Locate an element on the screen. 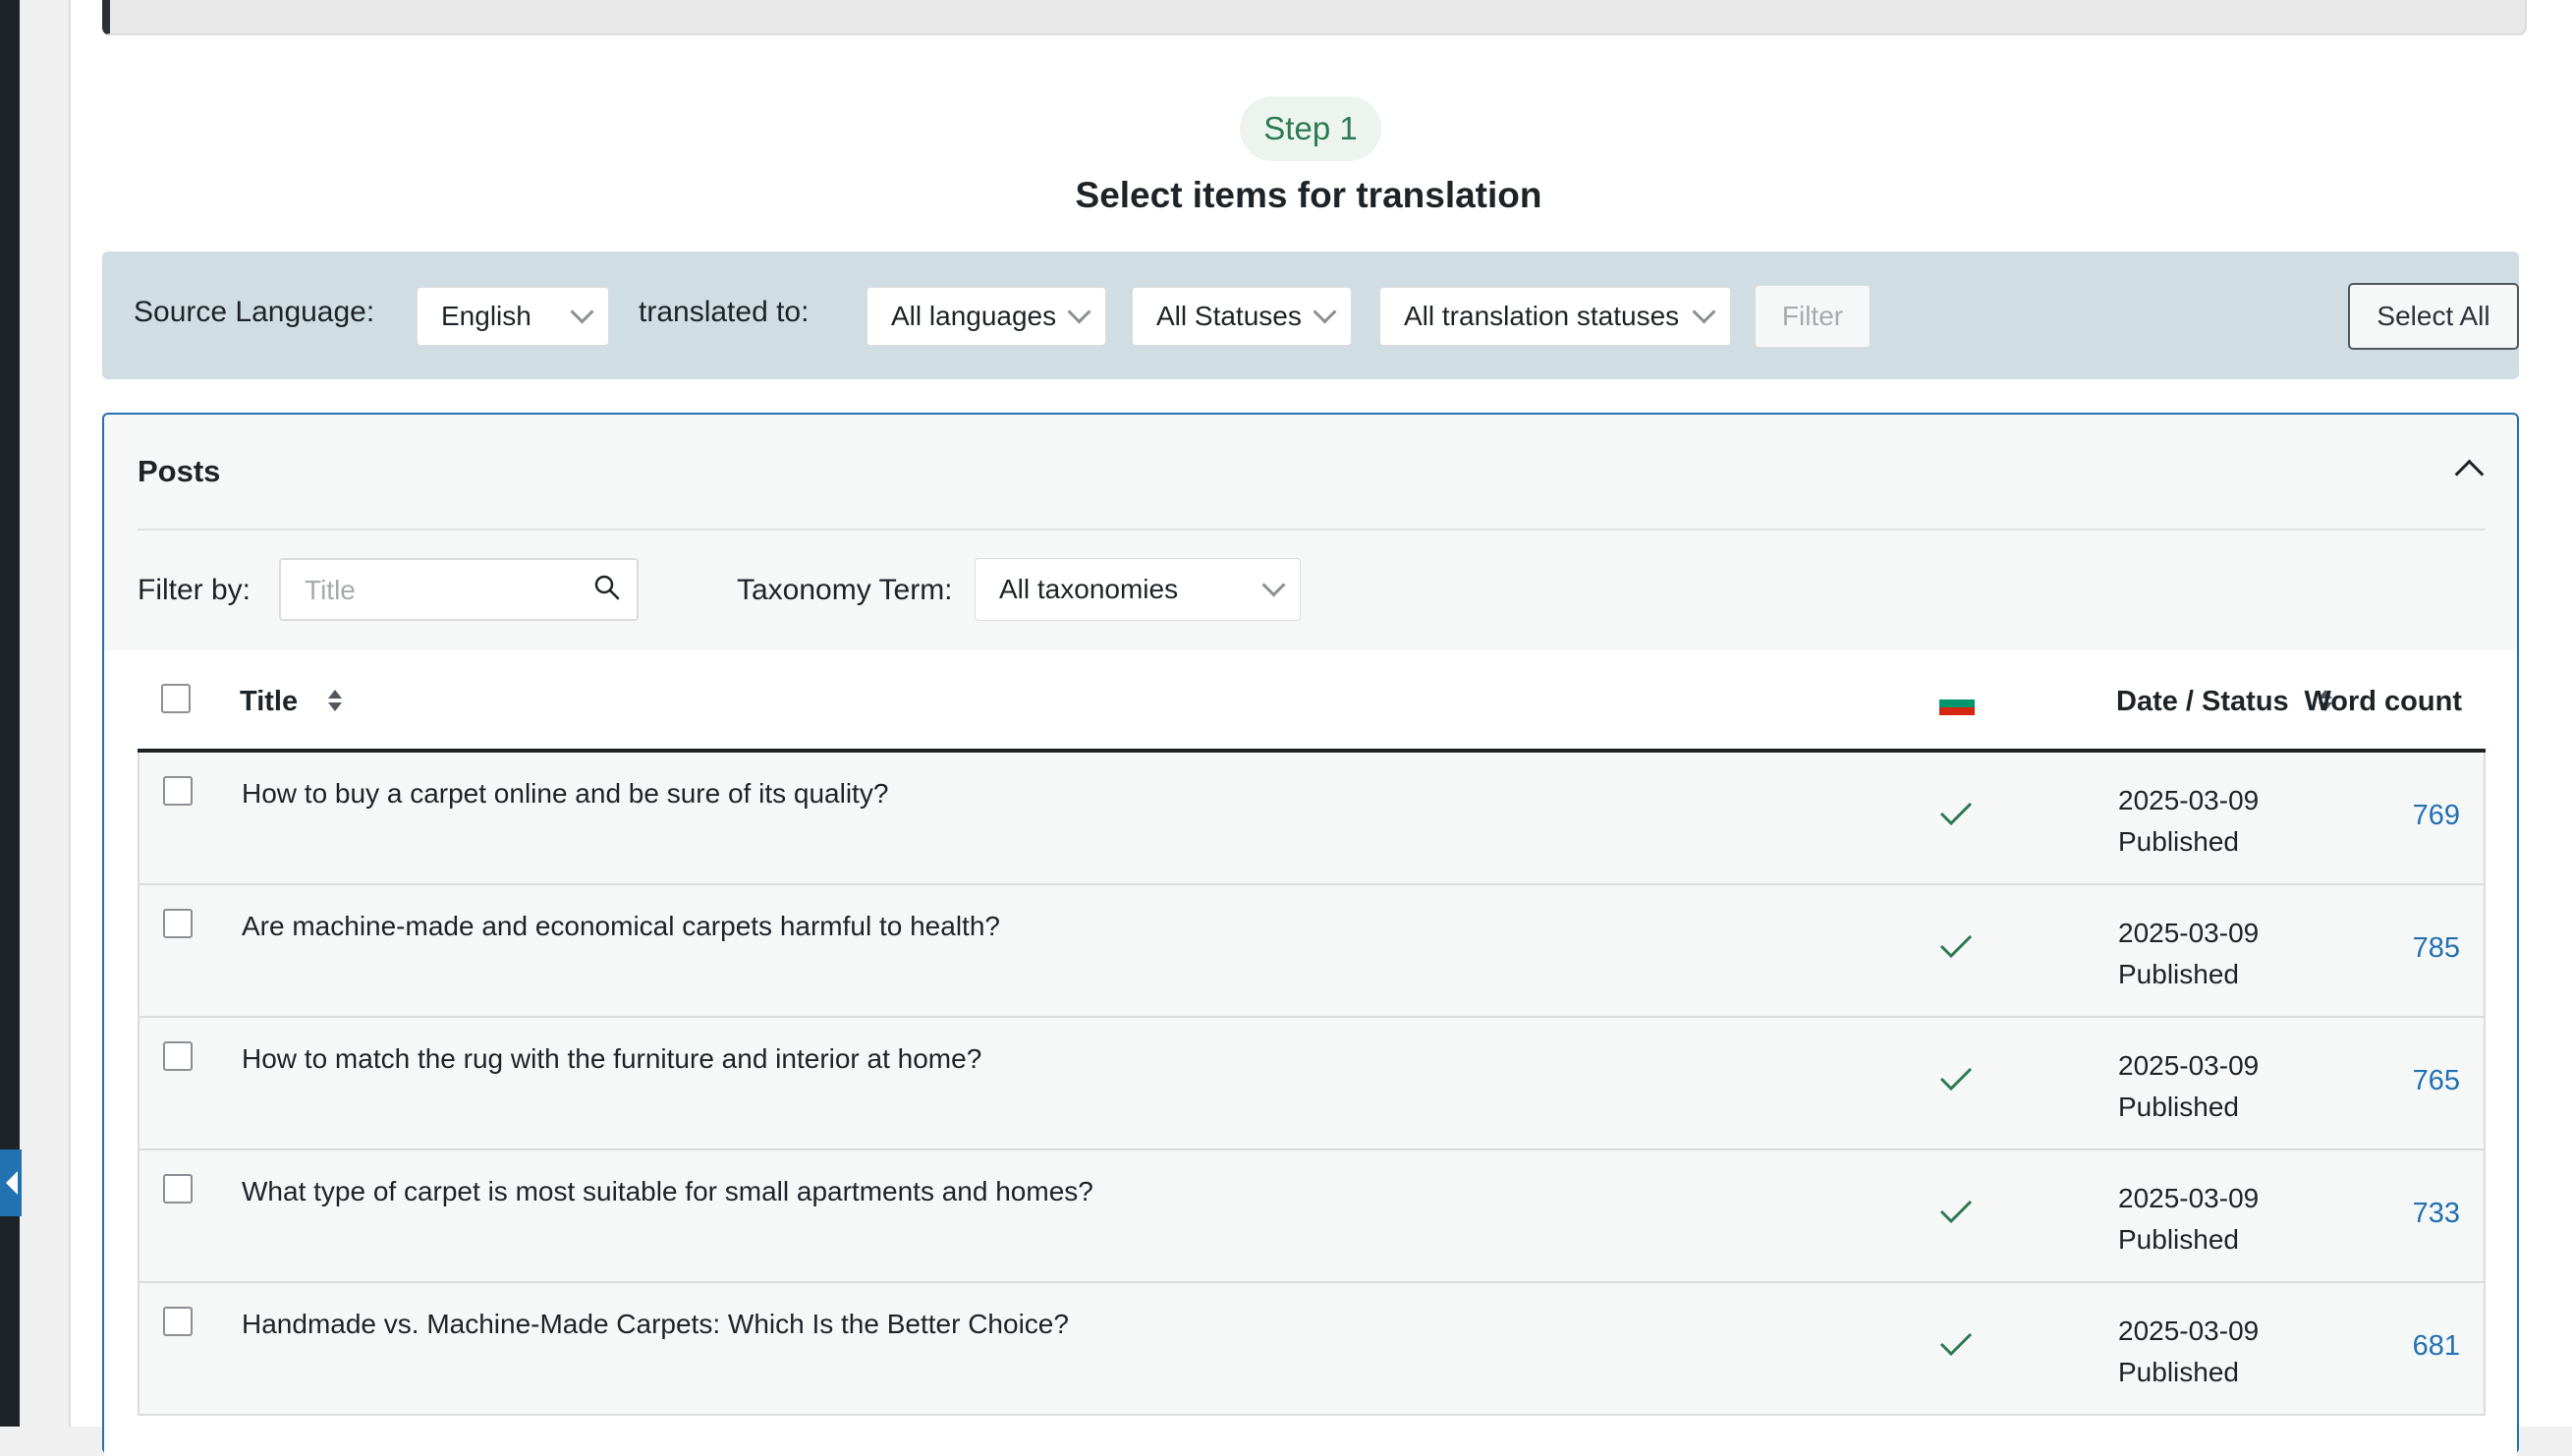 The height and width of the screenshot is (1456, 2572). filter-button: Filter is located at coordinates (1813, 316).